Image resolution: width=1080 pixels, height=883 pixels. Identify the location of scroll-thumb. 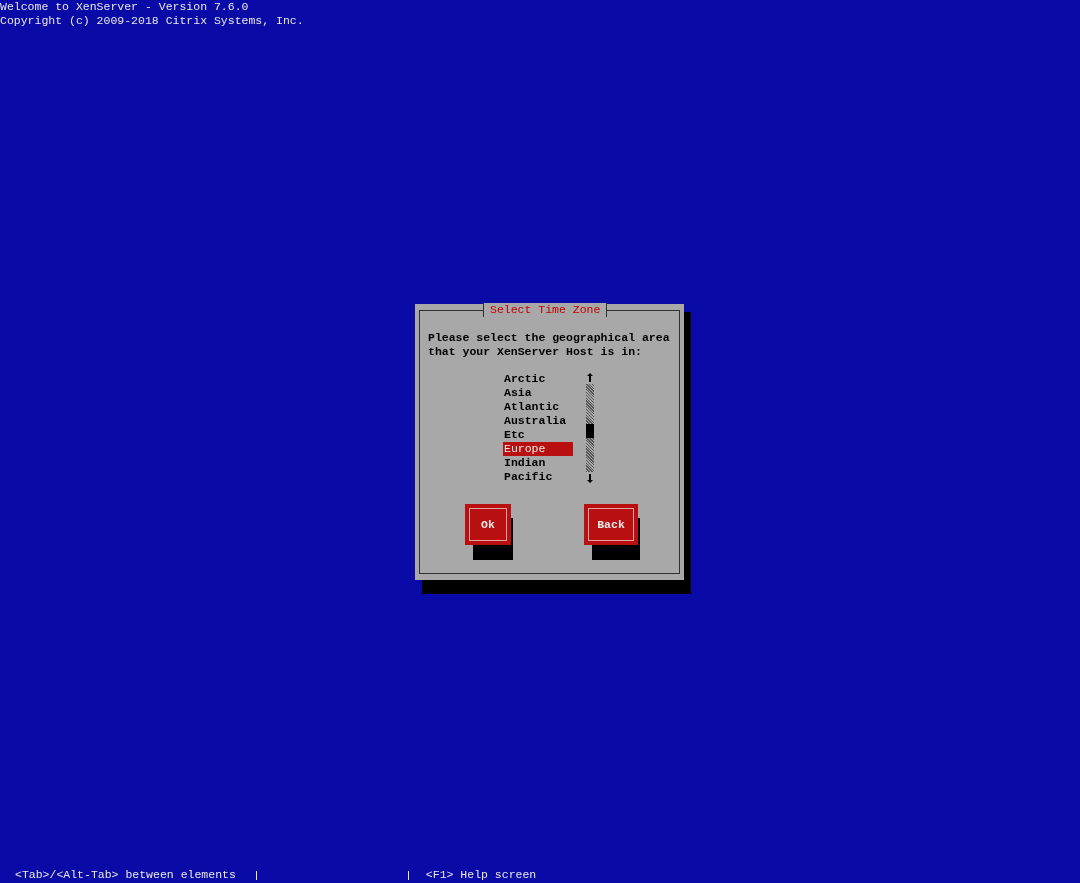
(590, 431).